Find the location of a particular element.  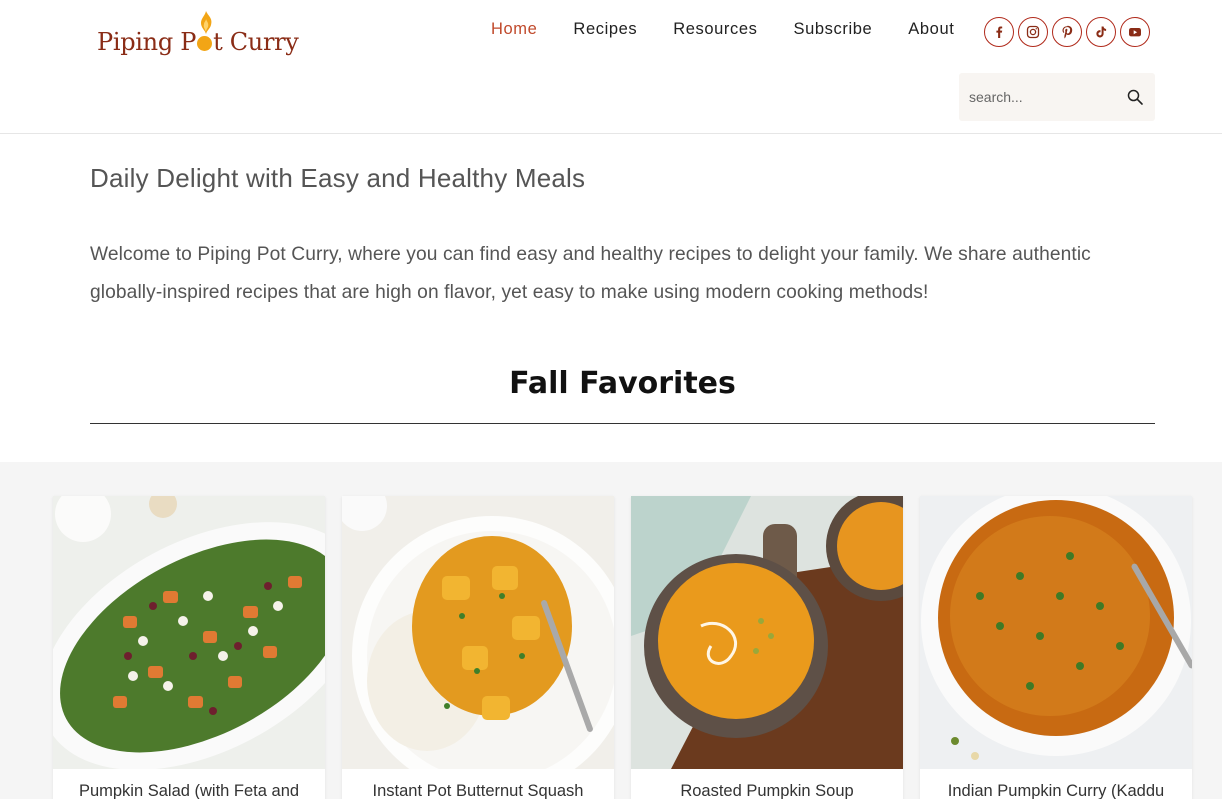

youtube-link is located at coordinates (1135, 32).